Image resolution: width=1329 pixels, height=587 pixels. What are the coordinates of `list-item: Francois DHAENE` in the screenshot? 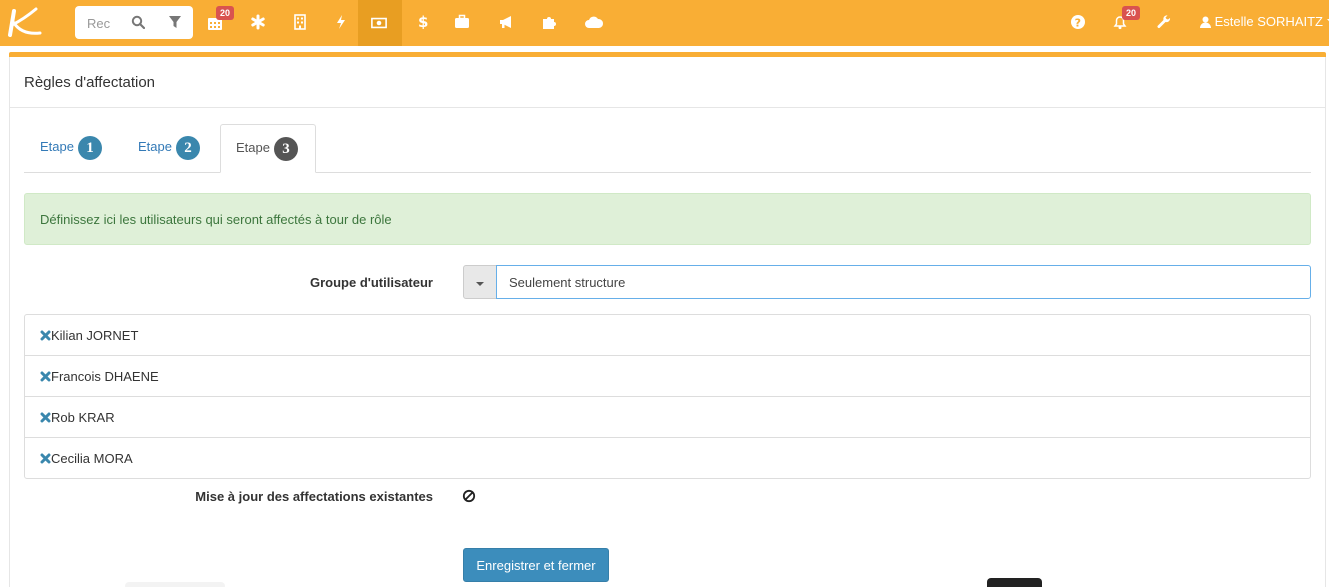 It's located at (667, 376).